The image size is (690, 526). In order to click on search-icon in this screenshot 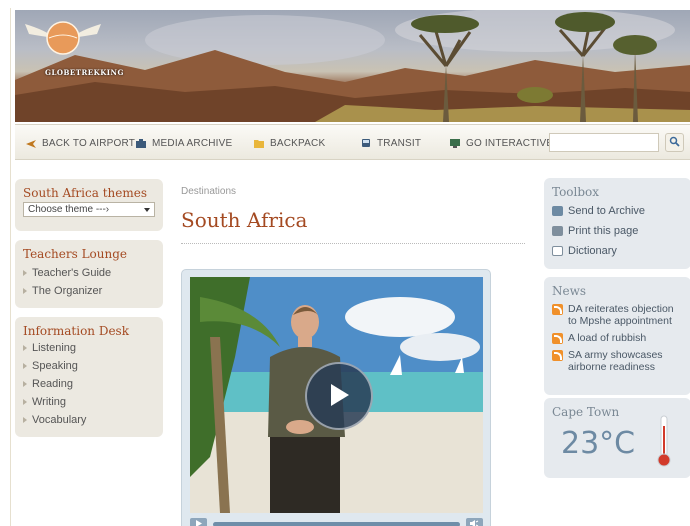, I will do `click(674, 143)`.